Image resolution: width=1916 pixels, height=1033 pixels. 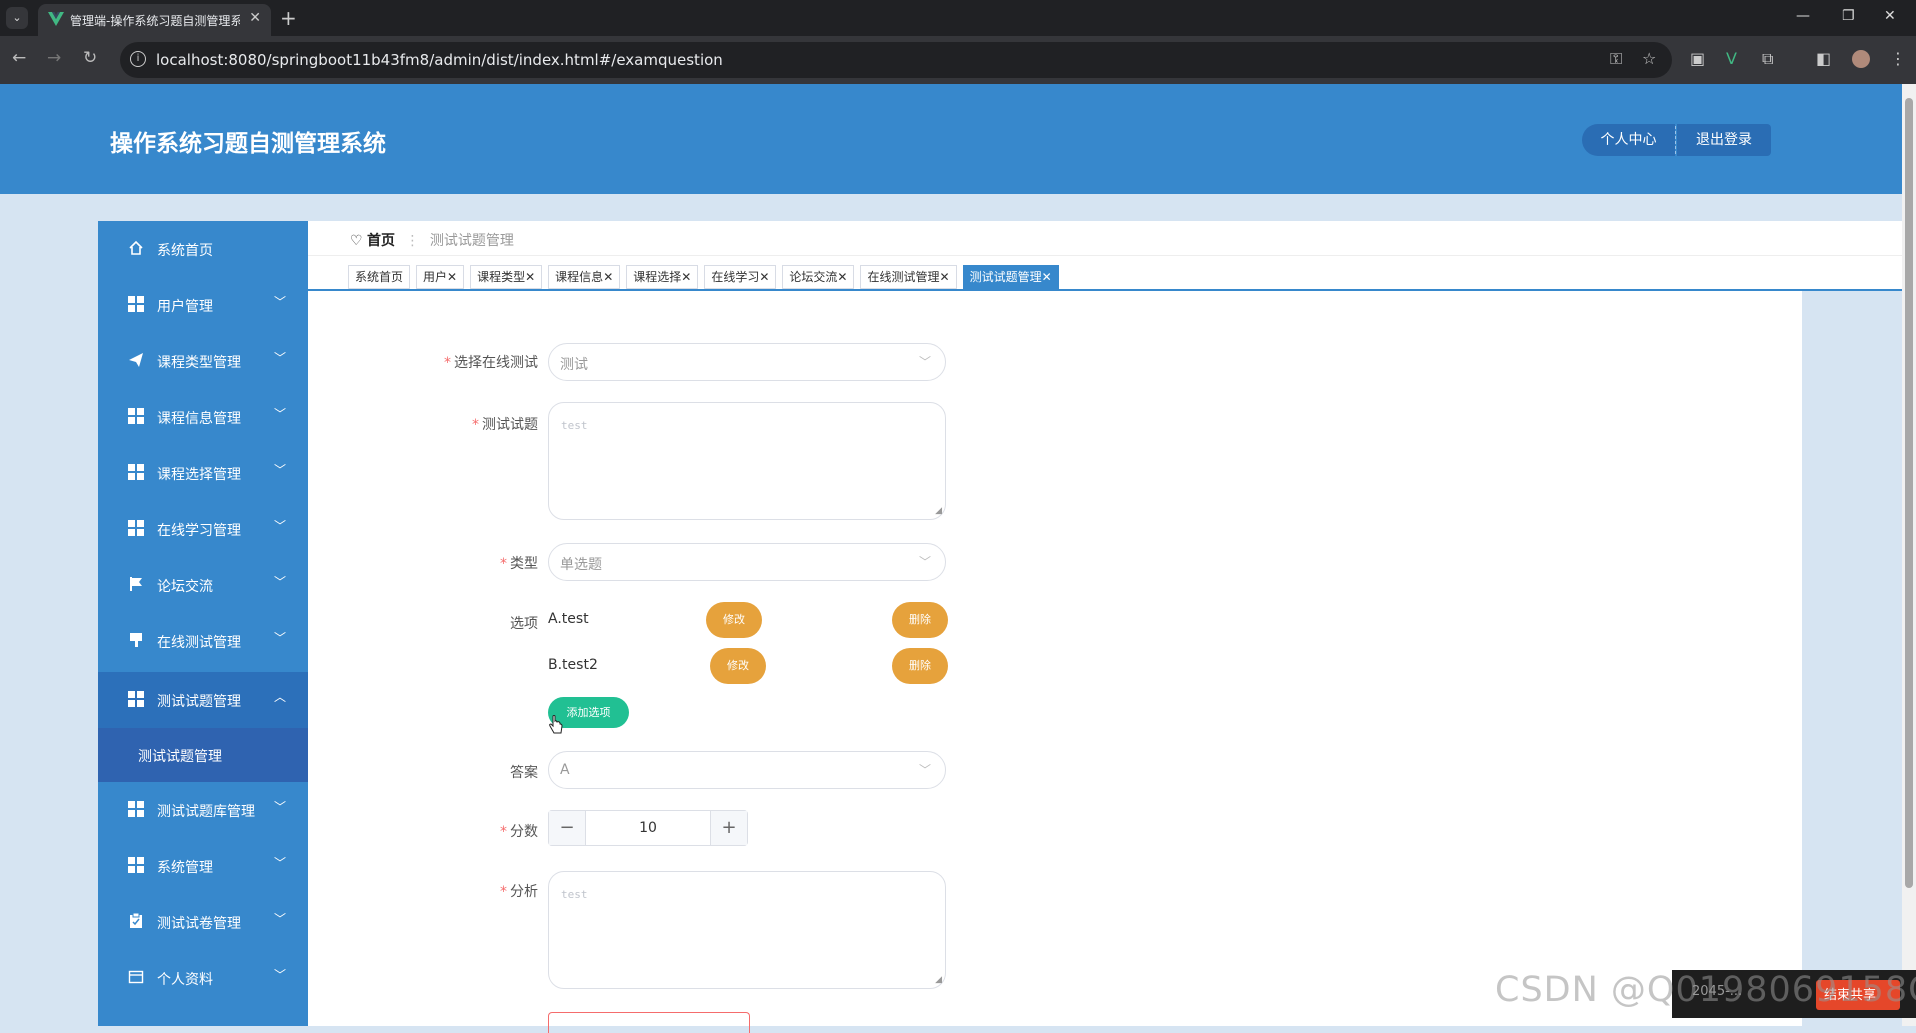 What do you see at coordinates (203, 866) in the screenshot?
I see `sidebar-item-system: 系统管理 ﹀` at bounding box center [203, 866].